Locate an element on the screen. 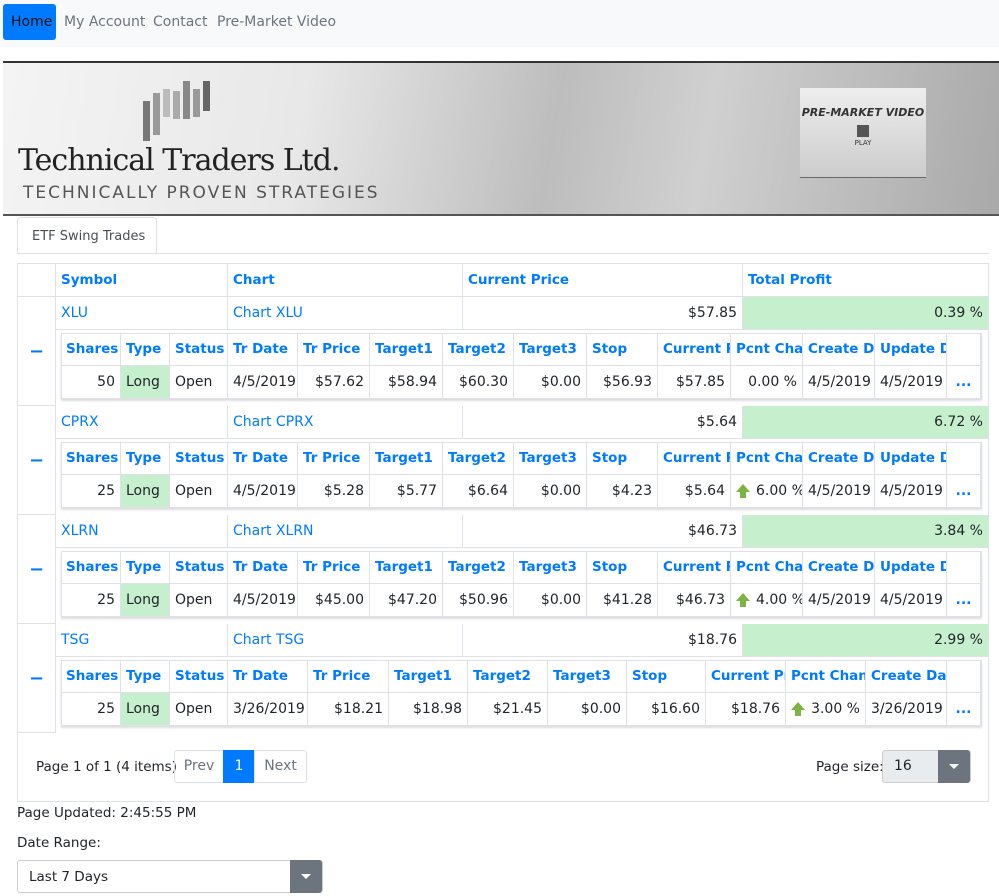  detail-tr_price-value: $45.00 is located at coordinates (339, 600).